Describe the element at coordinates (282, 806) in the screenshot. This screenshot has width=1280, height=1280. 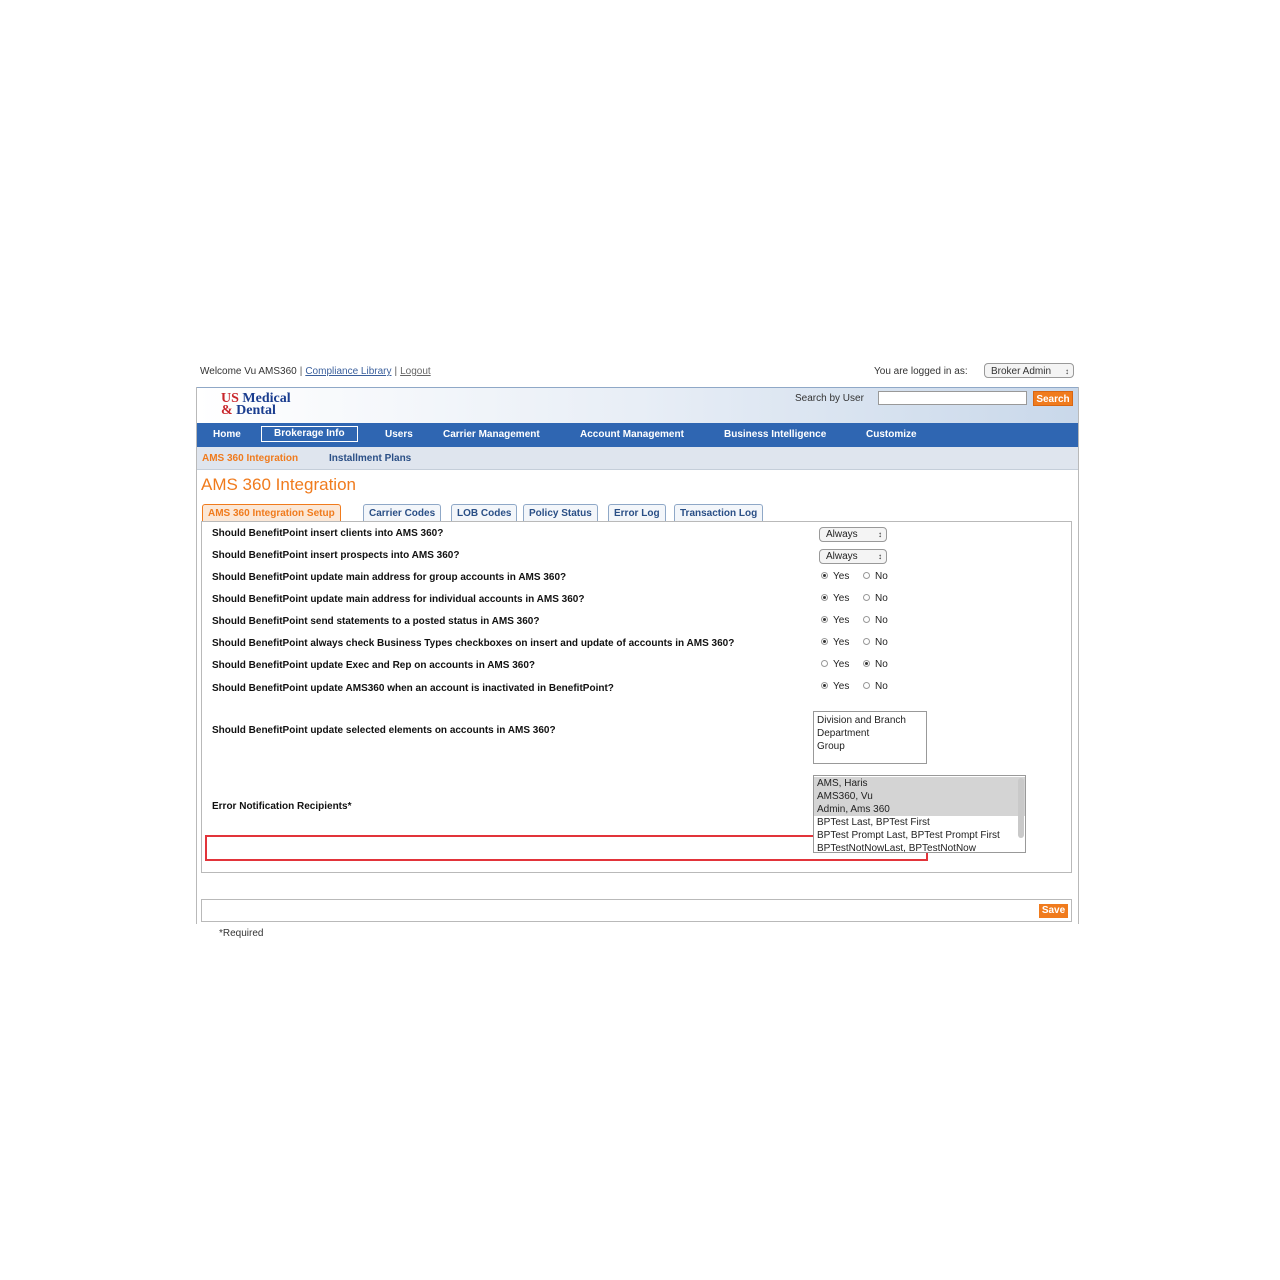
I see `question-error-recipients: Error Notification Recipients*` at that location.